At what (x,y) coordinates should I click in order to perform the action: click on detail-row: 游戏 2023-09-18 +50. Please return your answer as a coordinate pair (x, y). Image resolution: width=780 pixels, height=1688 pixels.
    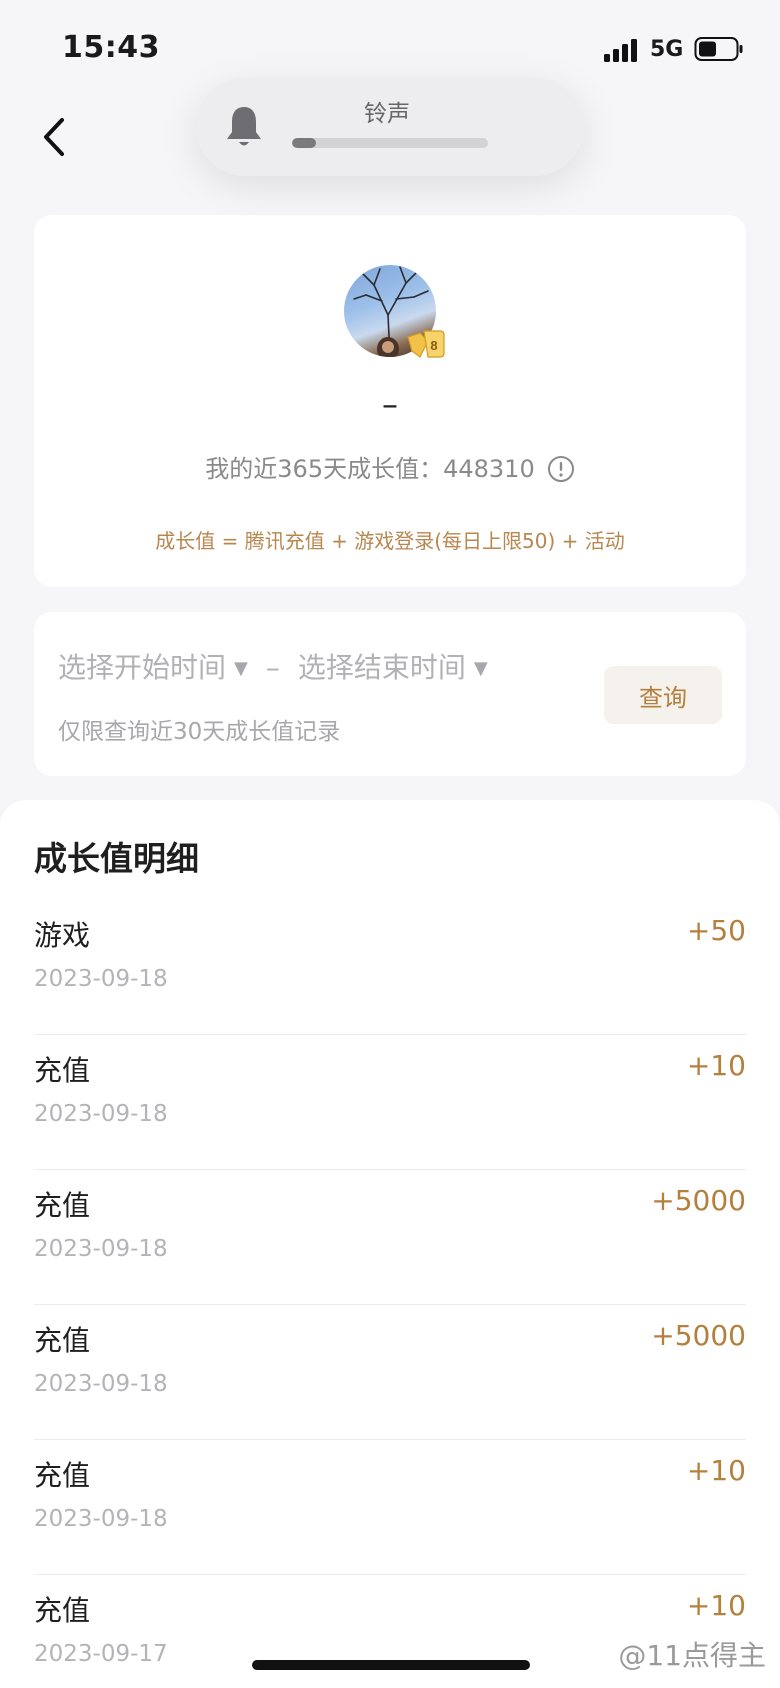
    Looking at the image, I should click on (390, 967).